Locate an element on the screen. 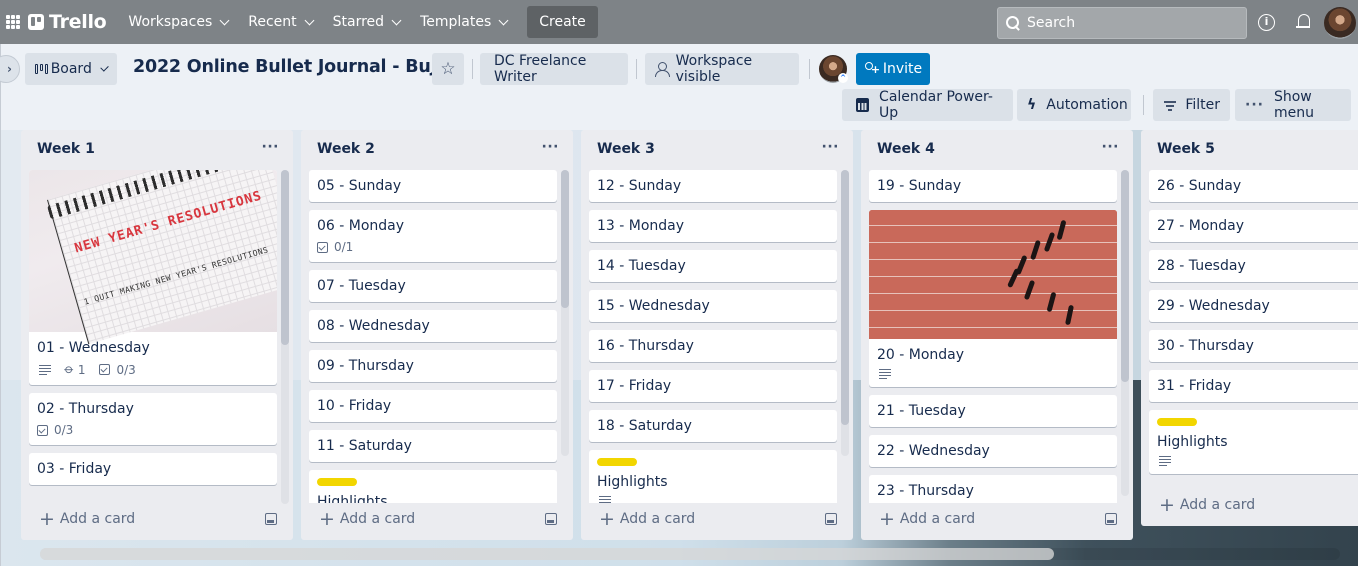  list-title: Week 4 is located at coordinates (906, 149).